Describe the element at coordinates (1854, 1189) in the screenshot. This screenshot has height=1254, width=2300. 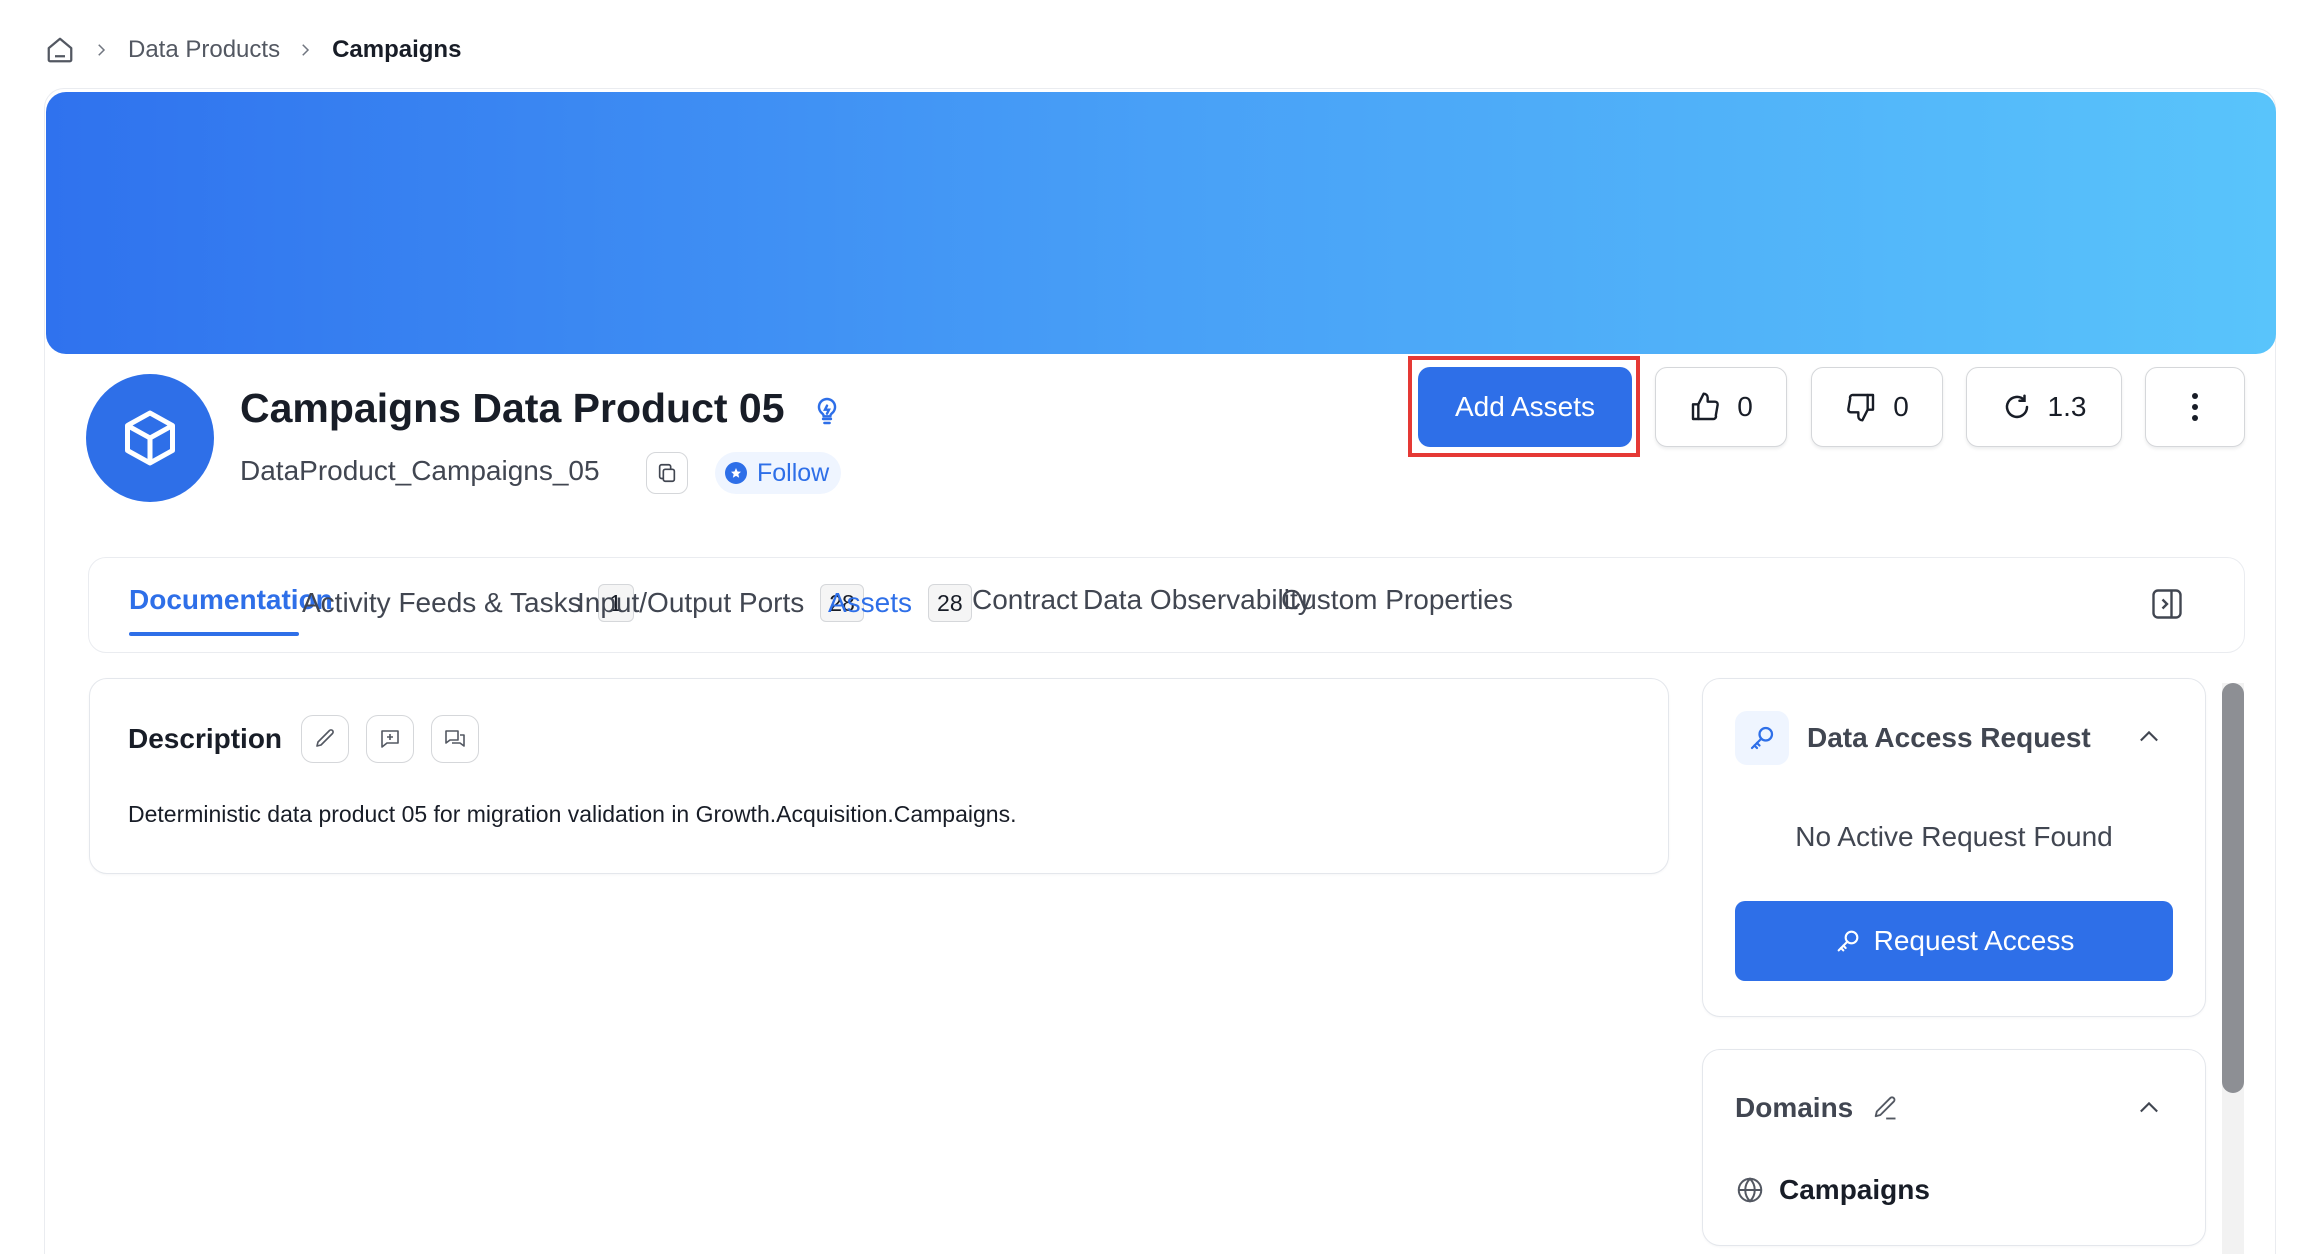
I see `domain-name: Campaigns` at that location.